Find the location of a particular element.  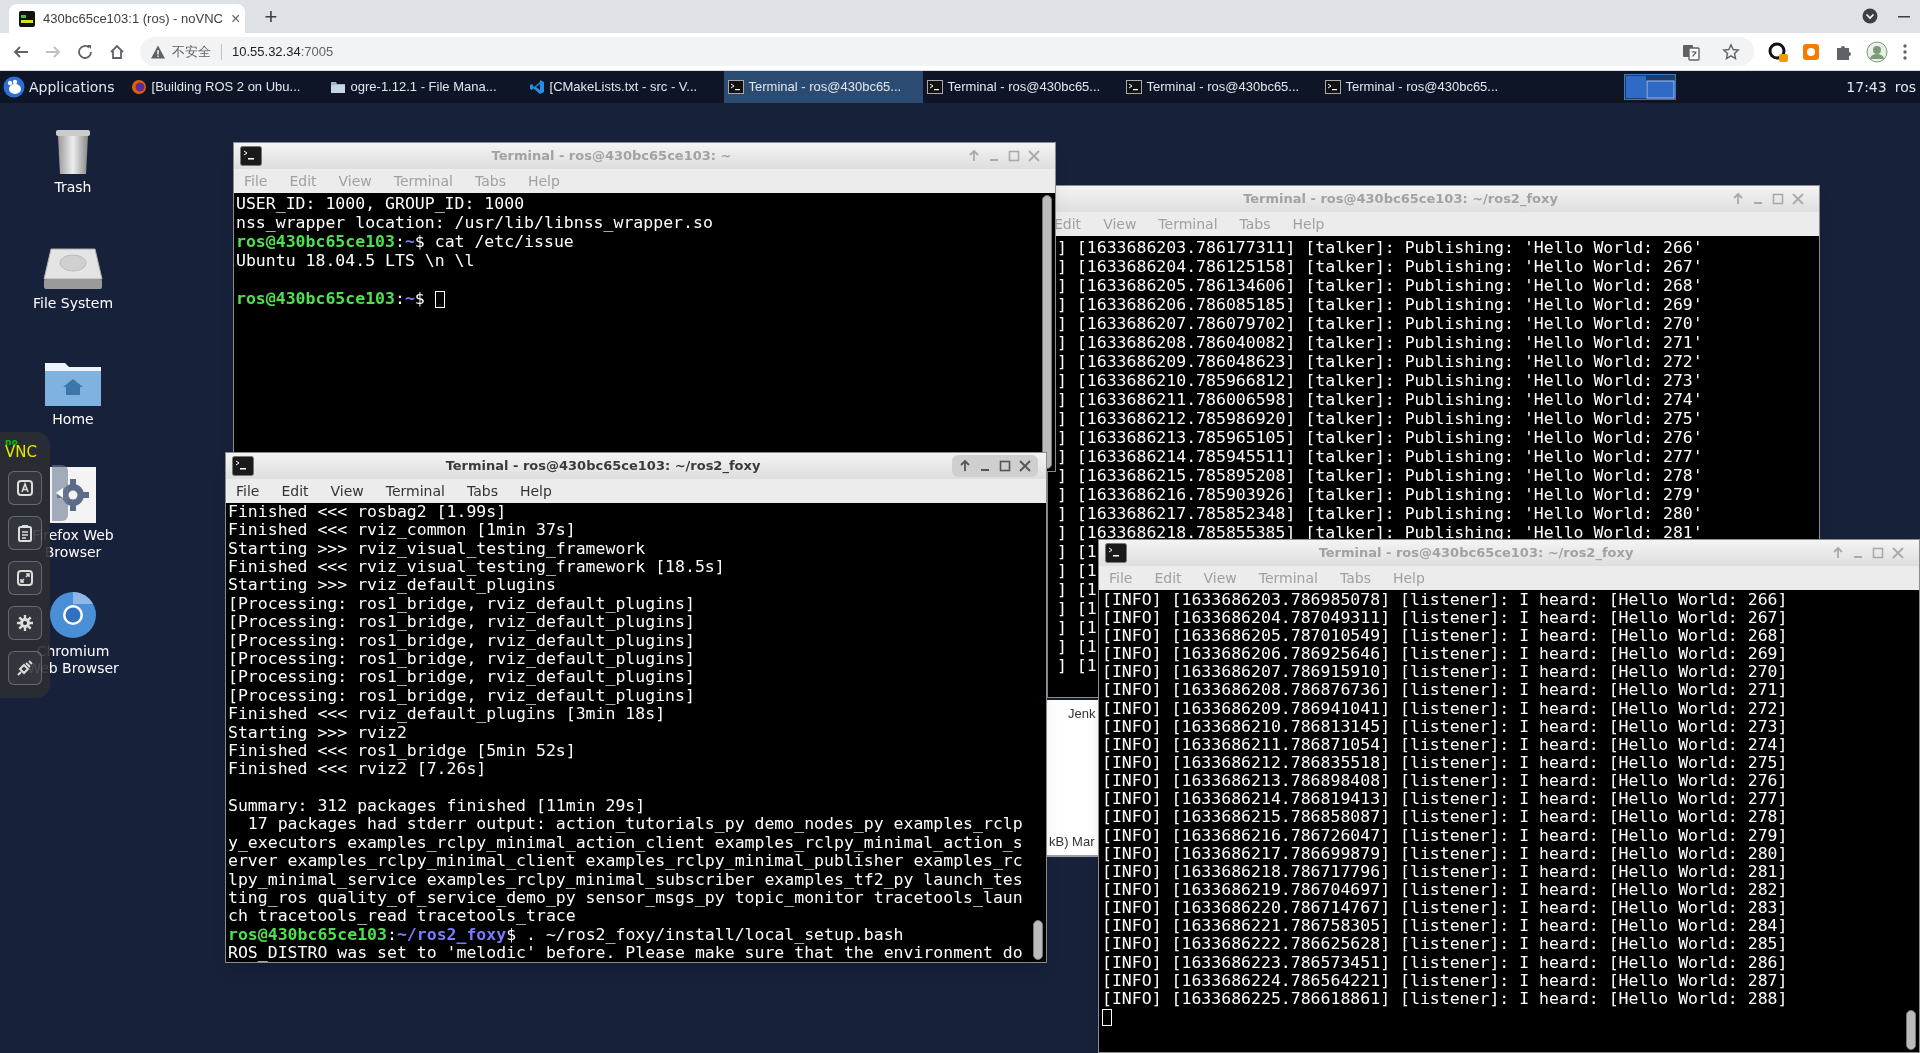

menu-item: File is located at coordinates (248, 491).